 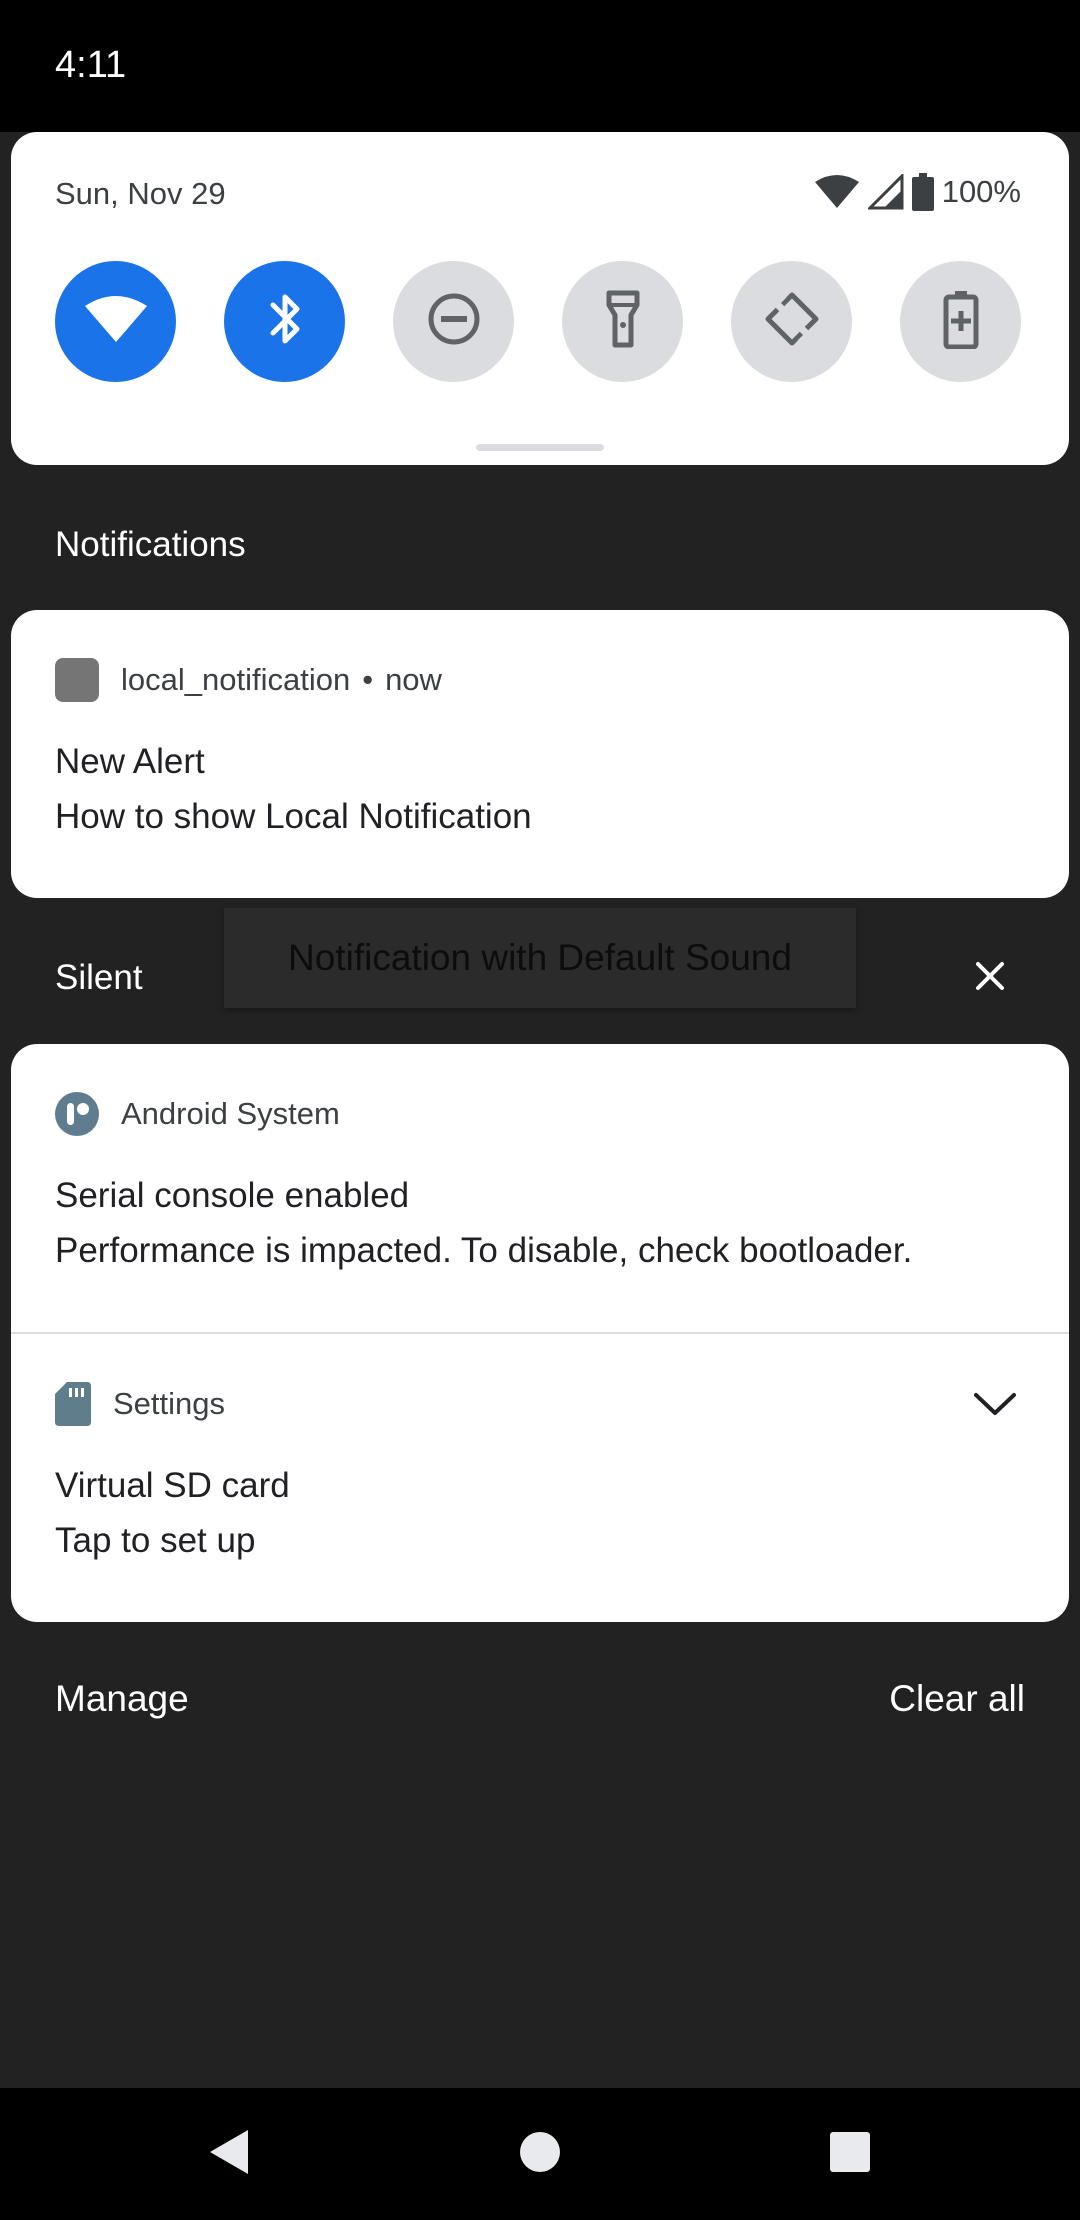 I want to click on qs-date: Sun, Nov 29, so click(x=140, y=194).